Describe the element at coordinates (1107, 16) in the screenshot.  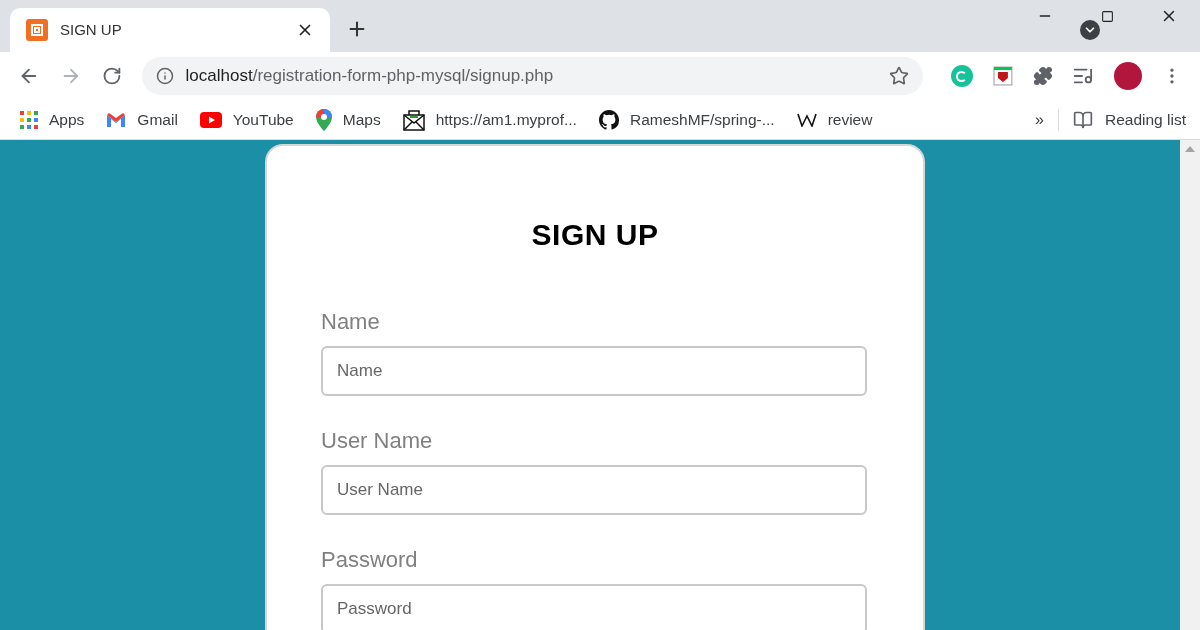
I see `maximize-icon` at that location.